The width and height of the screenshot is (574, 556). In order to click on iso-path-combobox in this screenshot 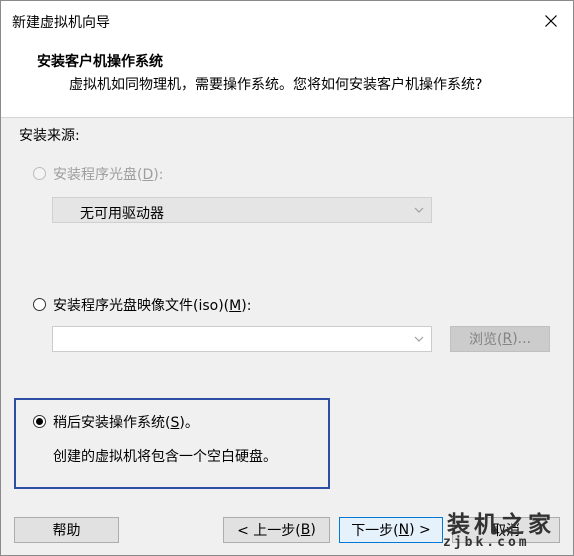, I will do `click(242, 339)`.